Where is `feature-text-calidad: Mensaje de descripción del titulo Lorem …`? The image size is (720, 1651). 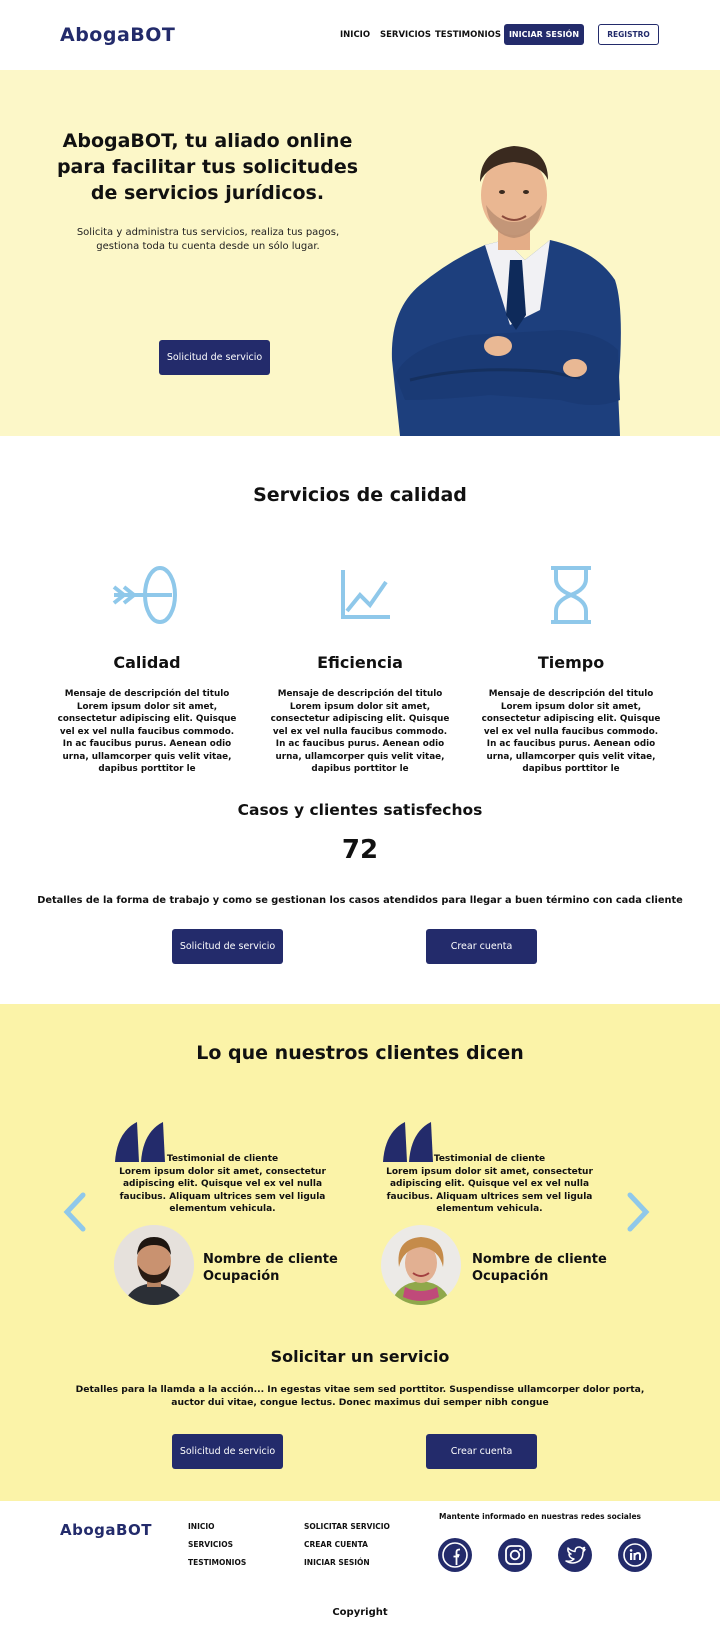 feature-text-calidad: Mensaje de descripción del titulo Lorem … is located at coordinates (147, 731).